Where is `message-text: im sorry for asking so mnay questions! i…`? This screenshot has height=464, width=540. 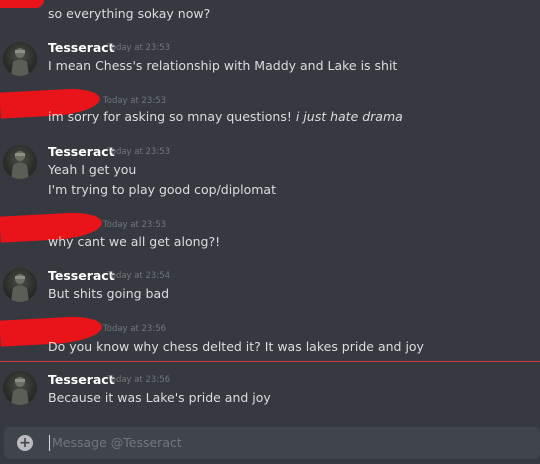 message-text: im sorry for asking so mnay questions! i… is located at coordinates (225, 116).